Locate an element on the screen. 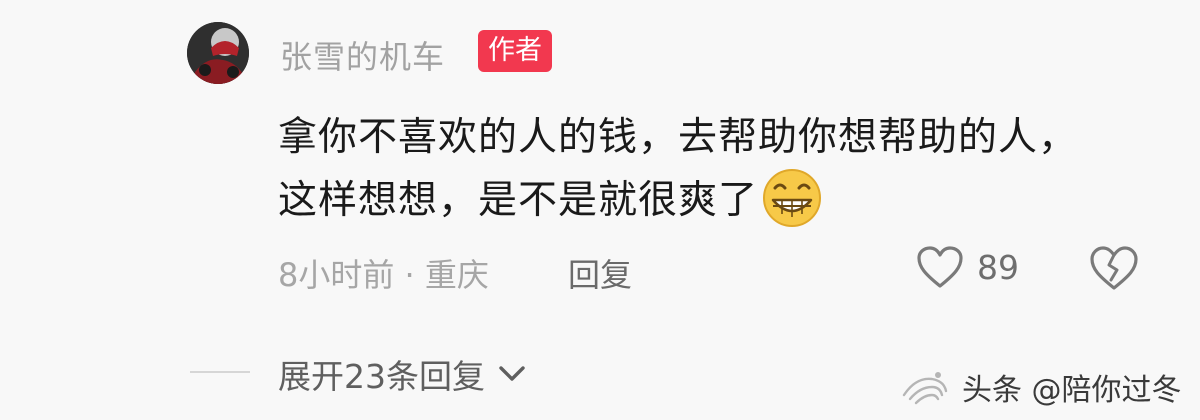 This screenshot has height=420, width=1200. toutiao-logo-icon is located at coordinates (925, 388).